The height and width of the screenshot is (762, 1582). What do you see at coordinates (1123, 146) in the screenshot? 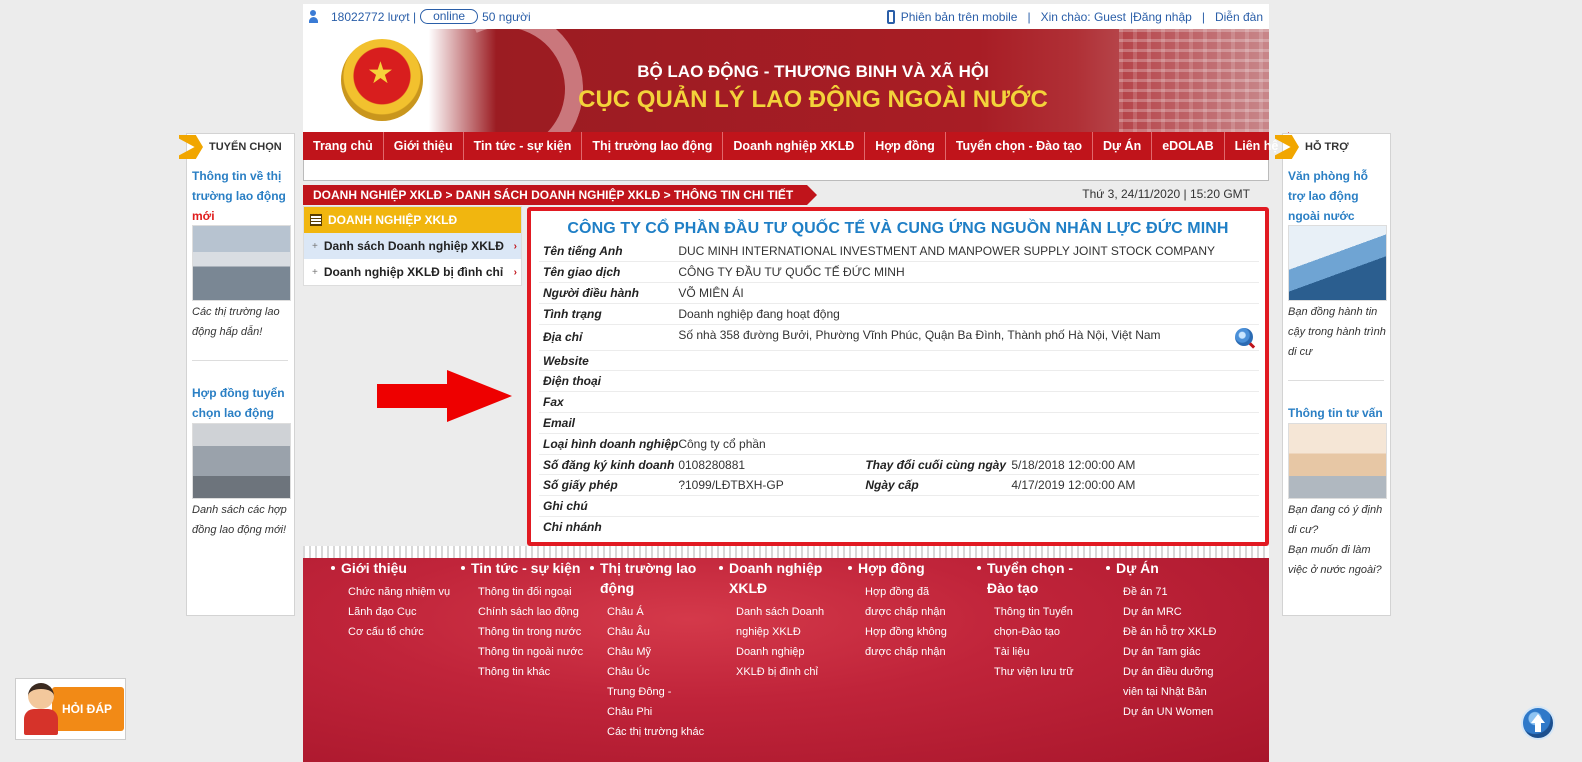
I see `nav-projects: Dự Án` at bounding box center [1123, 146].